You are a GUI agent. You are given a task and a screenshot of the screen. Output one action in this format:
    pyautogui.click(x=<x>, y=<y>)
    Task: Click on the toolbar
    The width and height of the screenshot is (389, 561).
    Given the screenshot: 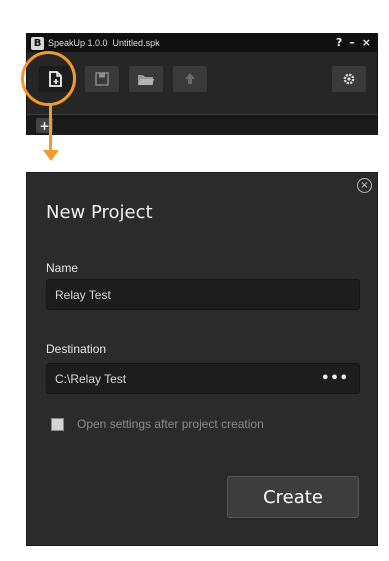 What is the action you would take?
    pyautogui.click(x=202, y=83)
    